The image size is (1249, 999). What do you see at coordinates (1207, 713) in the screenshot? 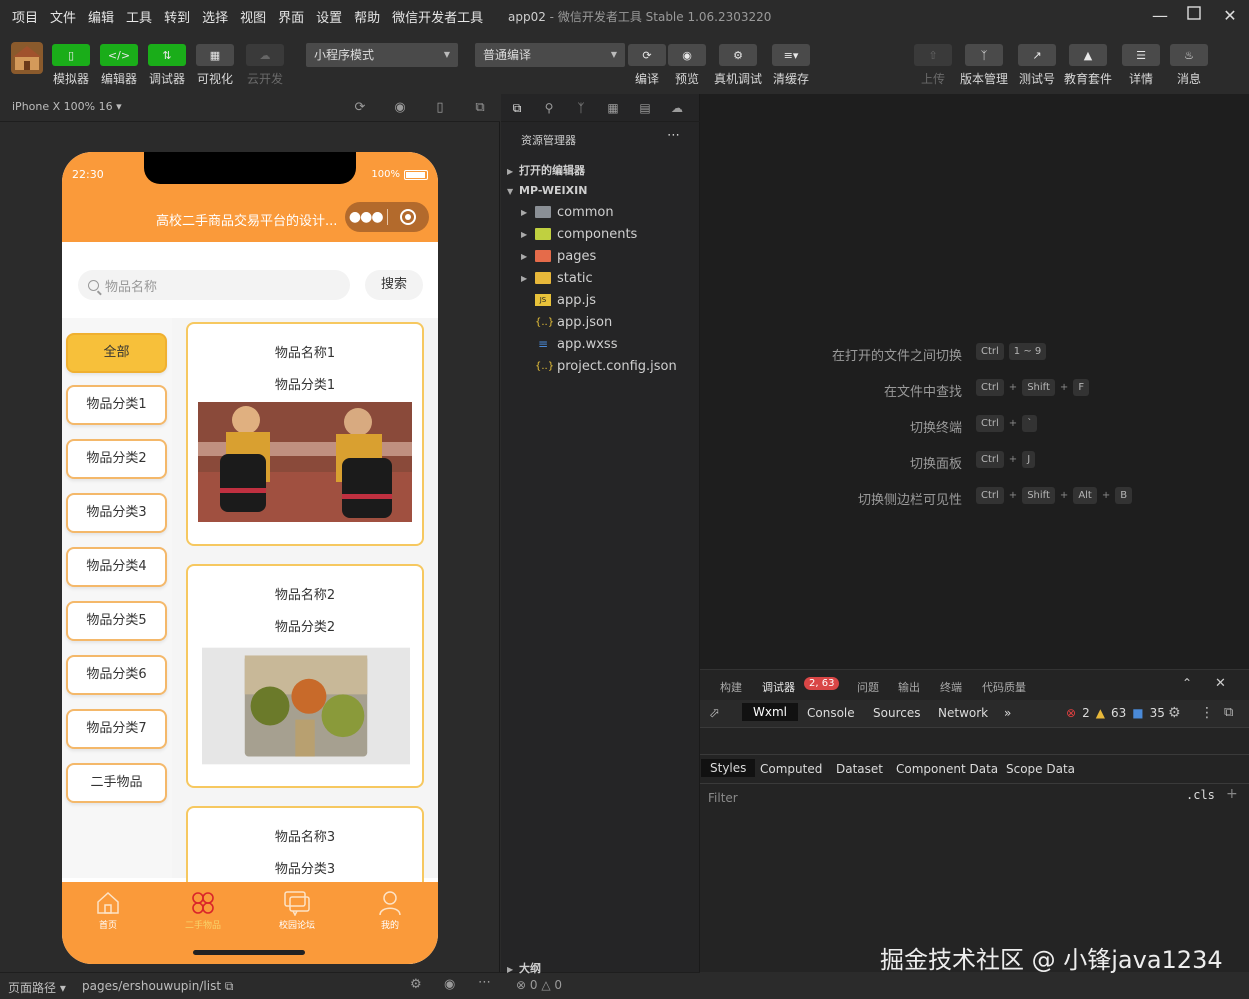
I see `kebab-icon: ⋮` at bounding box center [1207, 713].